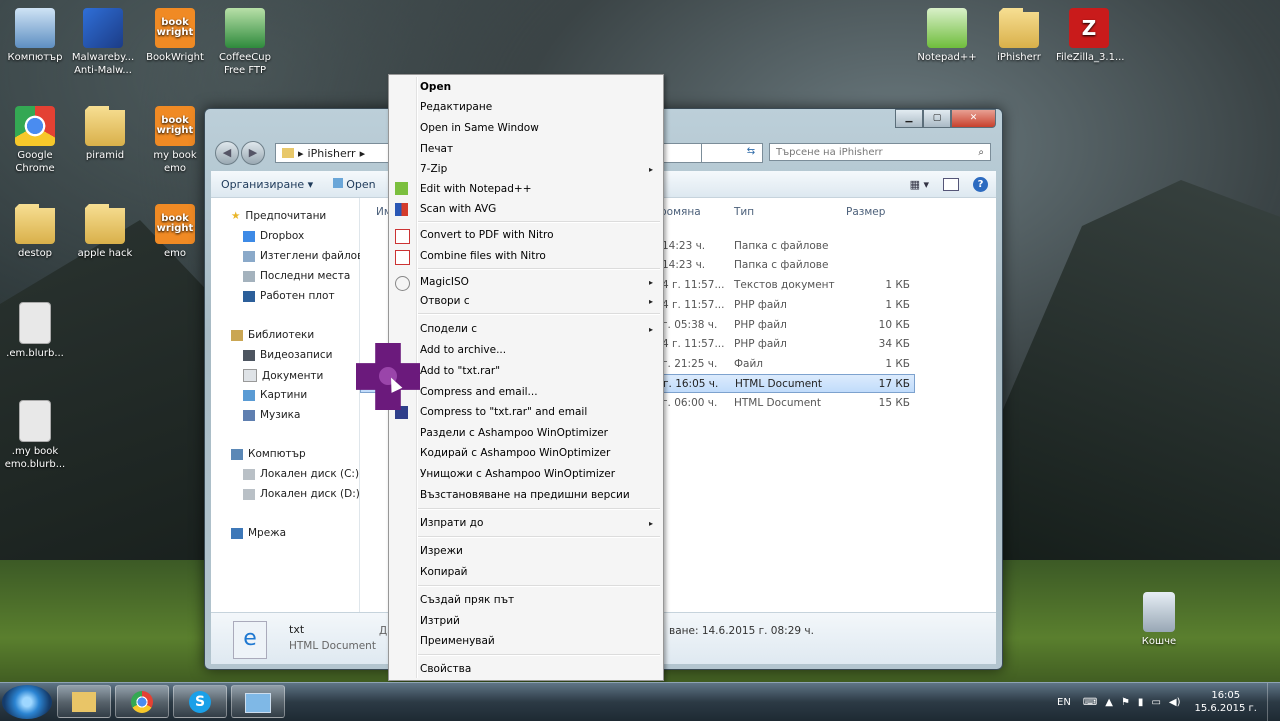  What do you see at coordinates (338, 182) in the screenshot?
I see `open-icon` at bounding box center [338, 182].